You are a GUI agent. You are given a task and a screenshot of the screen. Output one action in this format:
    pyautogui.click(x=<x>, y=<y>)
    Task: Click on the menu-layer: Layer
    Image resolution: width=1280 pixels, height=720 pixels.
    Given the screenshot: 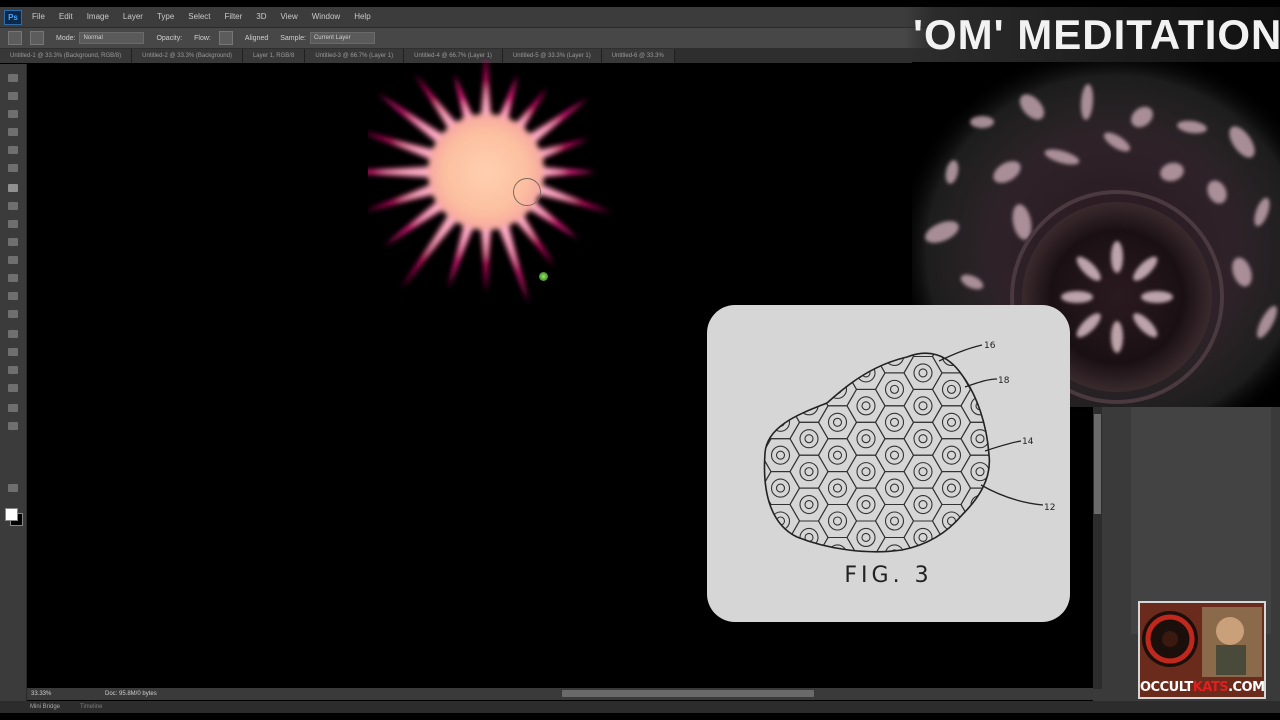 What is the action you would take?
    pyautogui.click(x=133, y=17)
    